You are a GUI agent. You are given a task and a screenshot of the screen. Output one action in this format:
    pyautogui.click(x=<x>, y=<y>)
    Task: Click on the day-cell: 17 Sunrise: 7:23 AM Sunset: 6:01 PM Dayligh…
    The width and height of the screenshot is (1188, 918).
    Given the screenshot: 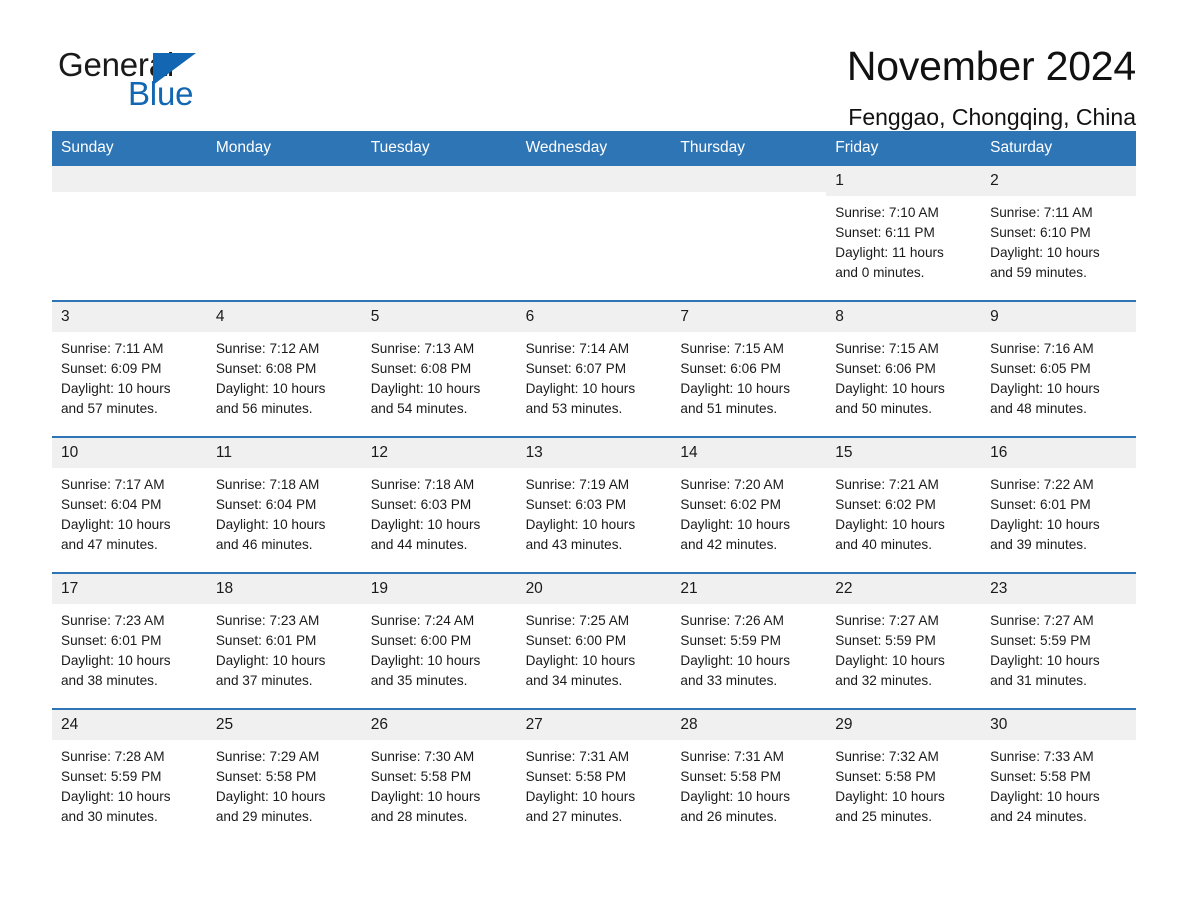 What is the action you would take?
    pyautogui.click(x=129, y=636)
    